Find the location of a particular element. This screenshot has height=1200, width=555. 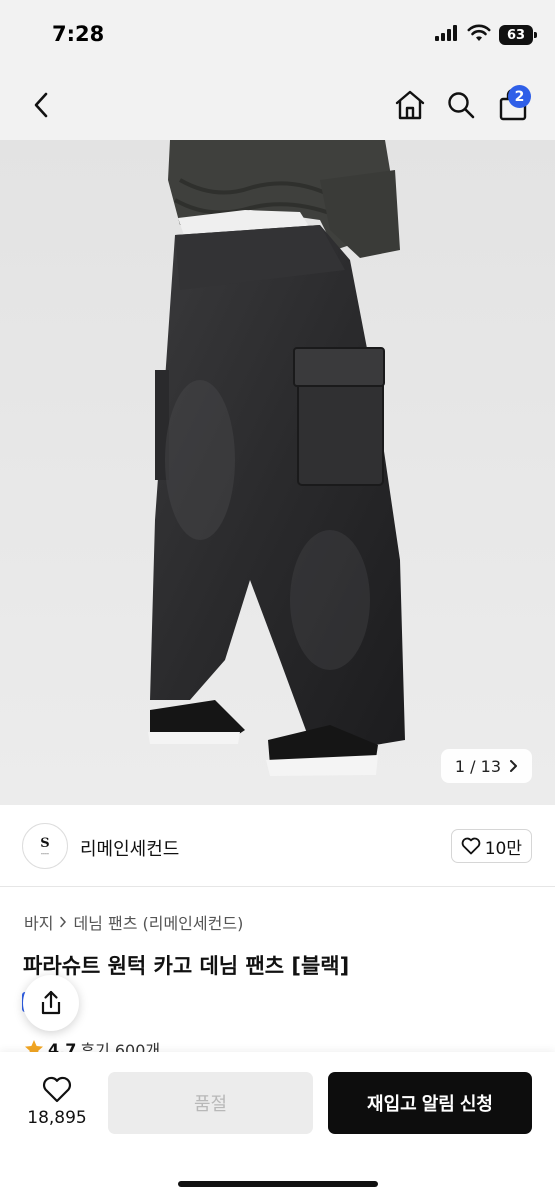

share-icon is located at coordinates (51, 1002).